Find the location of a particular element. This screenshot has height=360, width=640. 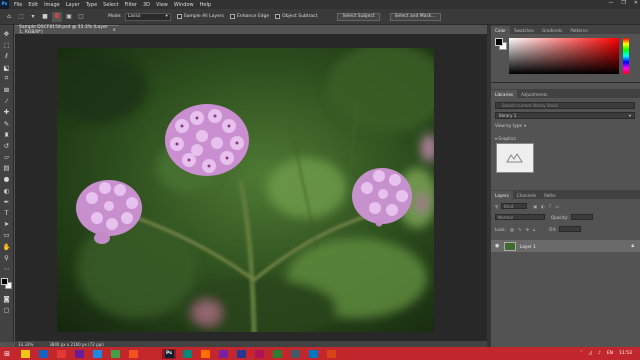

gradient-tool-icon: ▤ is located at coordinates (7, 168).